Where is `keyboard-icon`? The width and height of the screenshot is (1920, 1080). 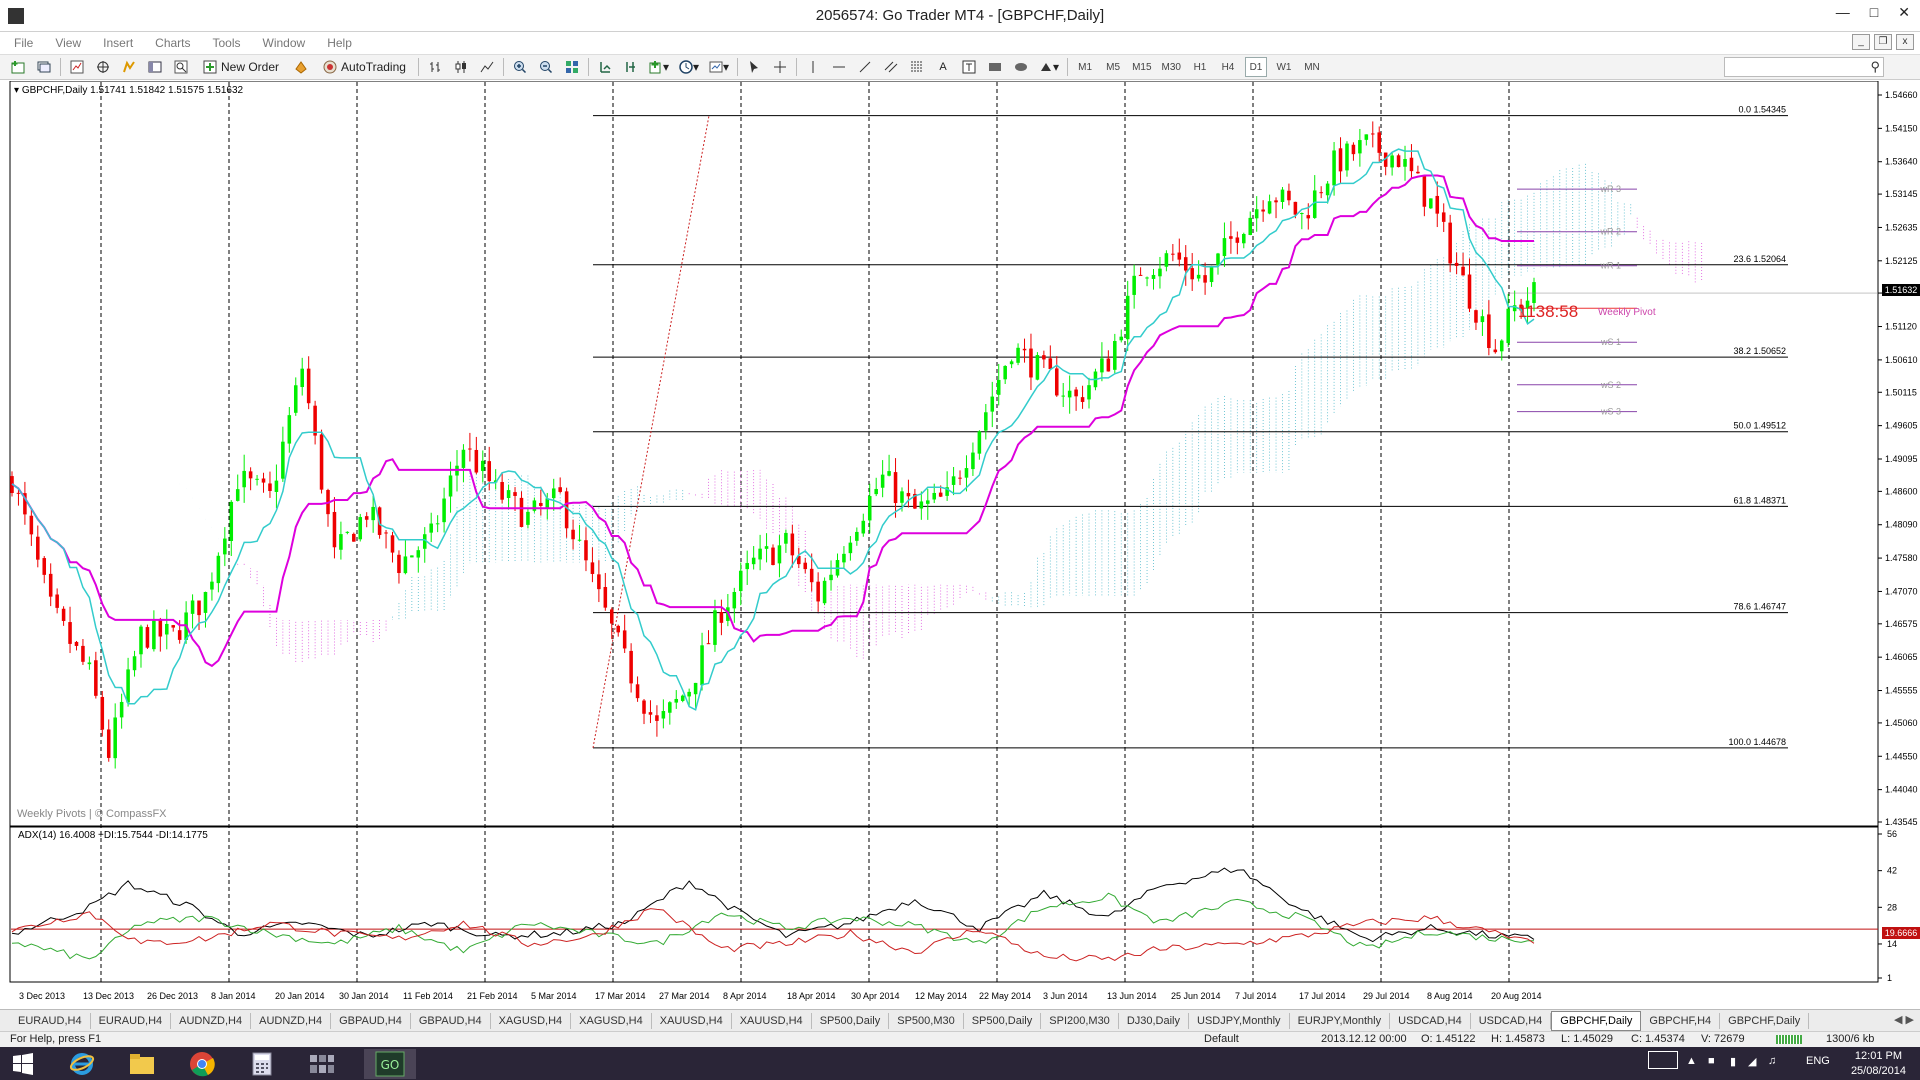 keyboard-icon is located at coordinates (1663, 1060).